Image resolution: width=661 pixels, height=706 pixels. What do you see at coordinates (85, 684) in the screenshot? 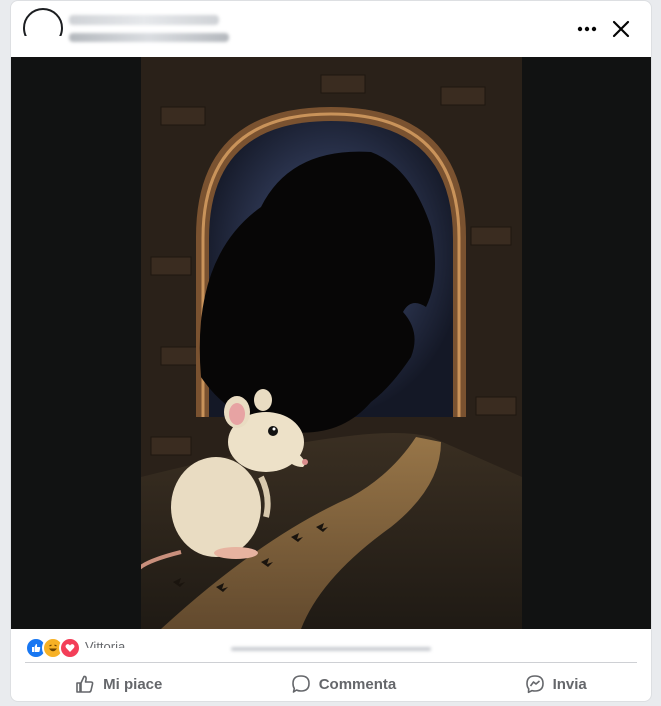
I see `thumbs-up-icon` at bounding box center [85, 684].